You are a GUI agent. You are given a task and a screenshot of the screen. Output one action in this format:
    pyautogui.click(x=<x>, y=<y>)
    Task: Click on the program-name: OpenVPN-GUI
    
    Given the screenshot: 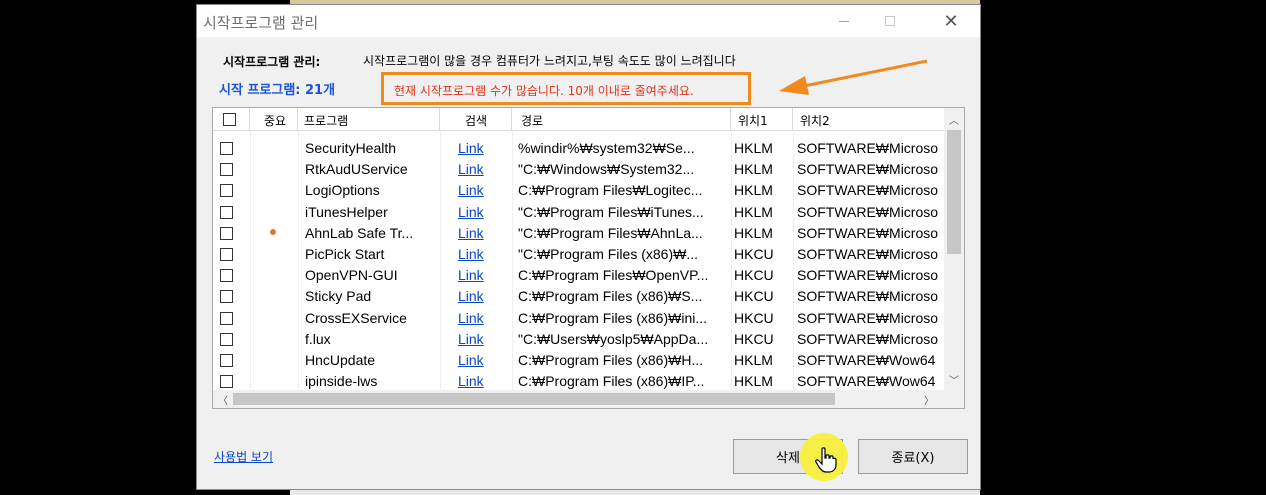 What is the action you would take?
    pyautogui.click(x=351, y=275)
    